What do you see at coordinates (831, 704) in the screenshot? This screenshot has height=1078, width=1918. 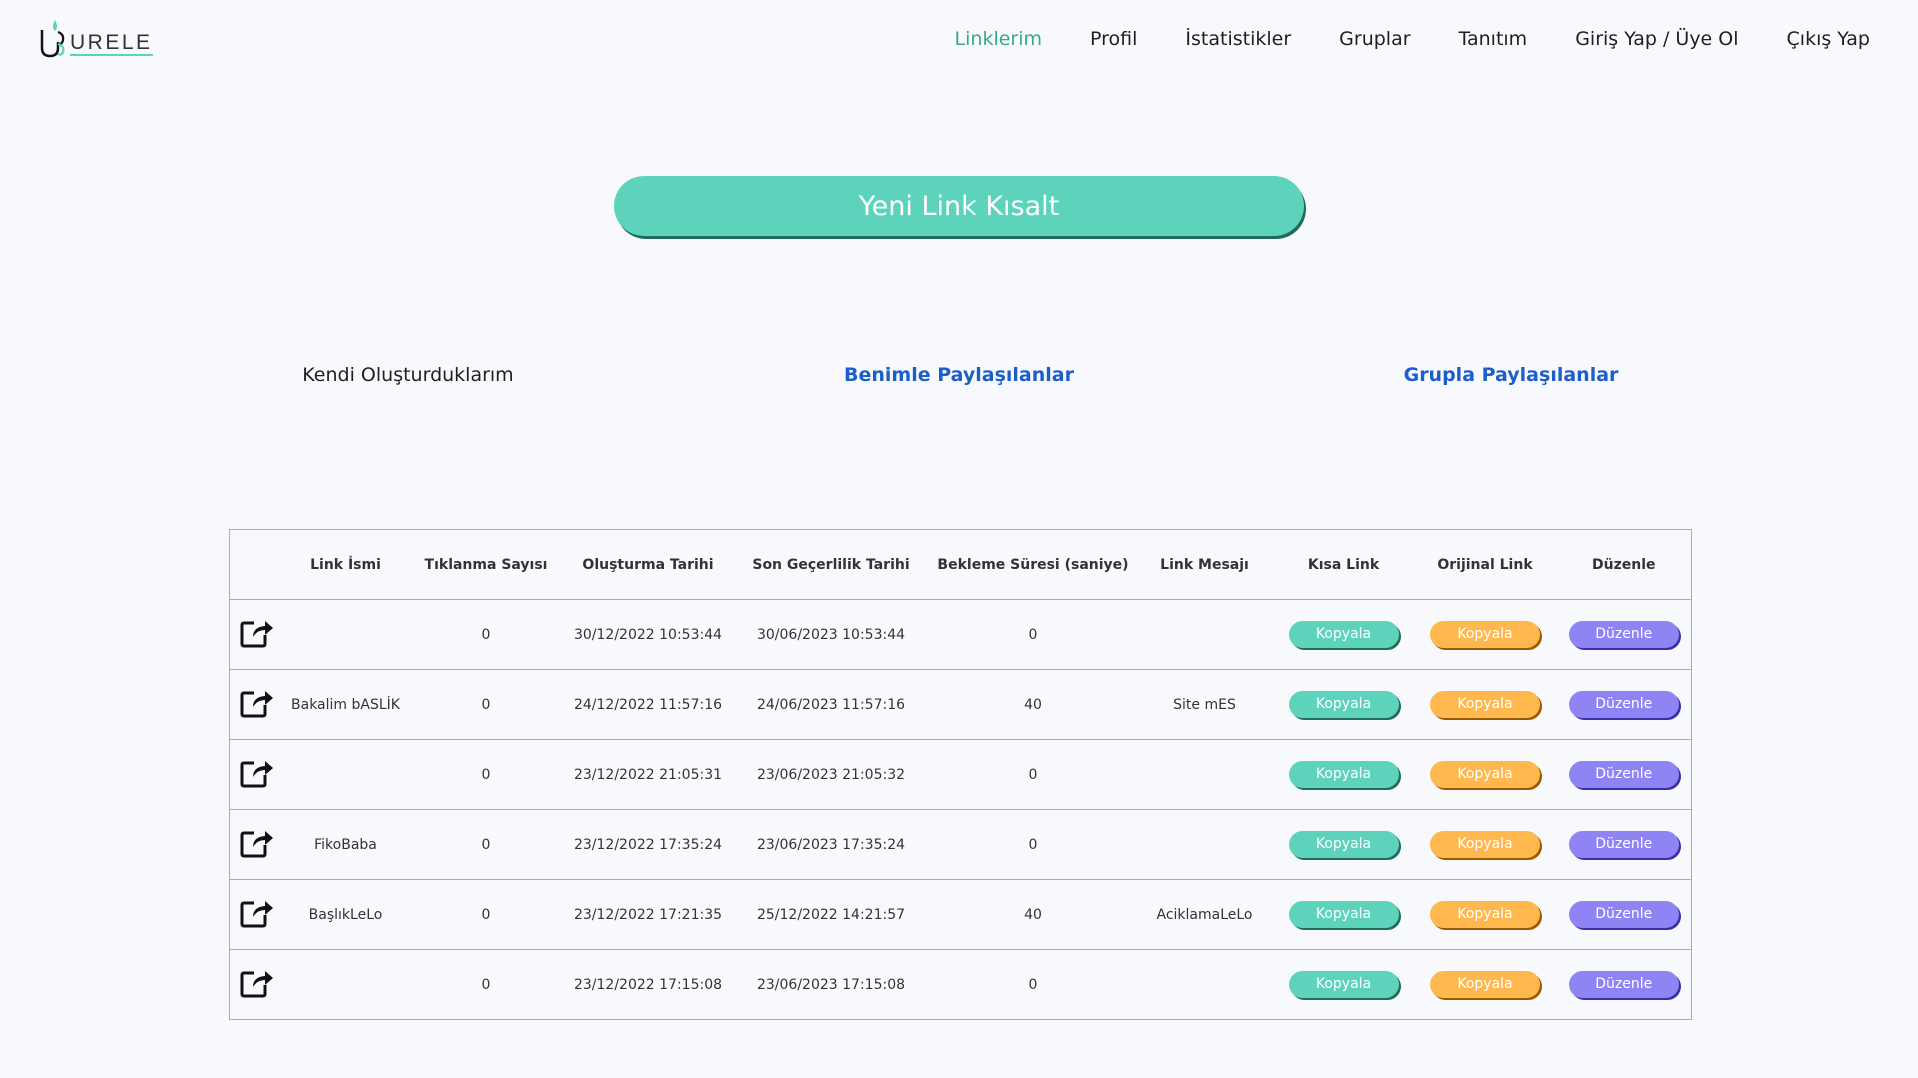 I see `cell-expiry-date: 24/06/2023 11:57:16` at bounding box center [831, 704].